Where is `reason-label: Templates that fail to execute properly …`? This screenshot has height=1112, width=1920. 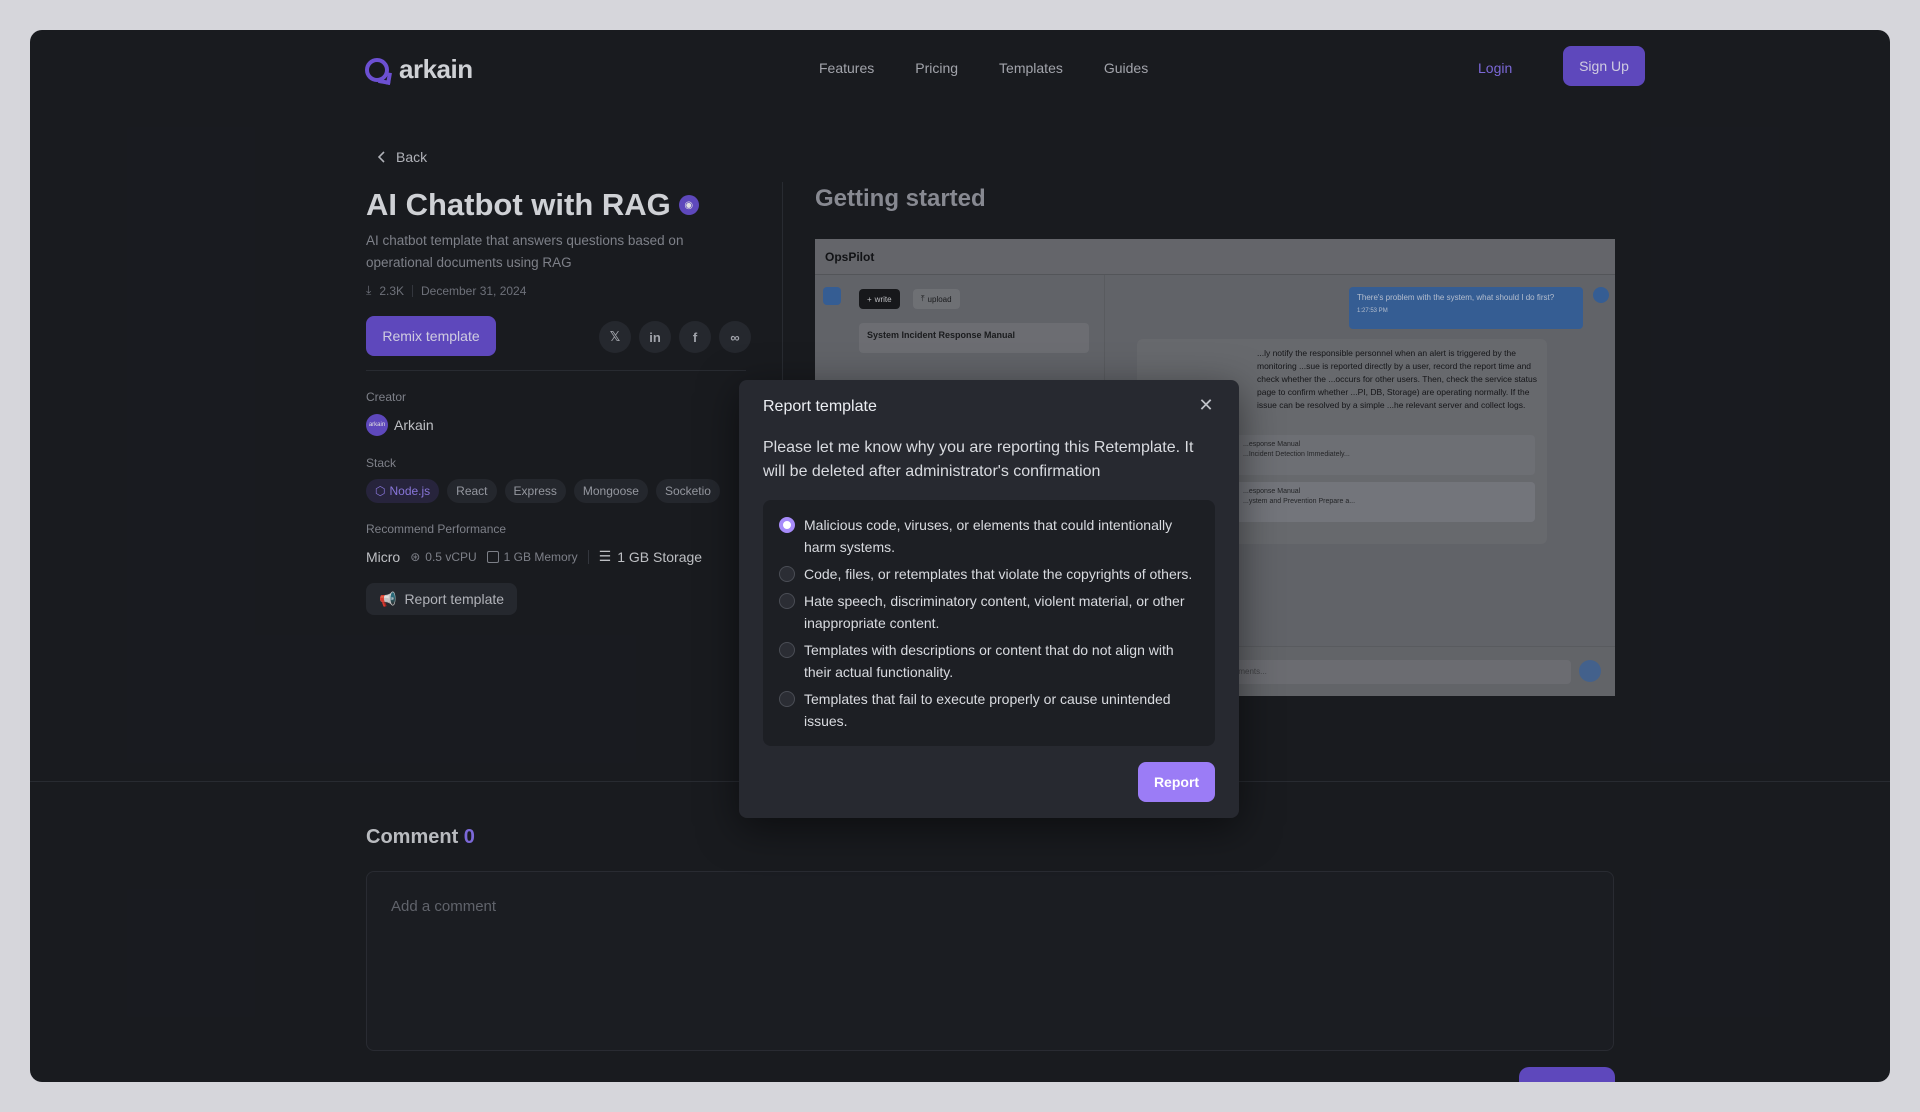
reason-label: Templates that fail to execute properly … is located at coordinates (987, 710).